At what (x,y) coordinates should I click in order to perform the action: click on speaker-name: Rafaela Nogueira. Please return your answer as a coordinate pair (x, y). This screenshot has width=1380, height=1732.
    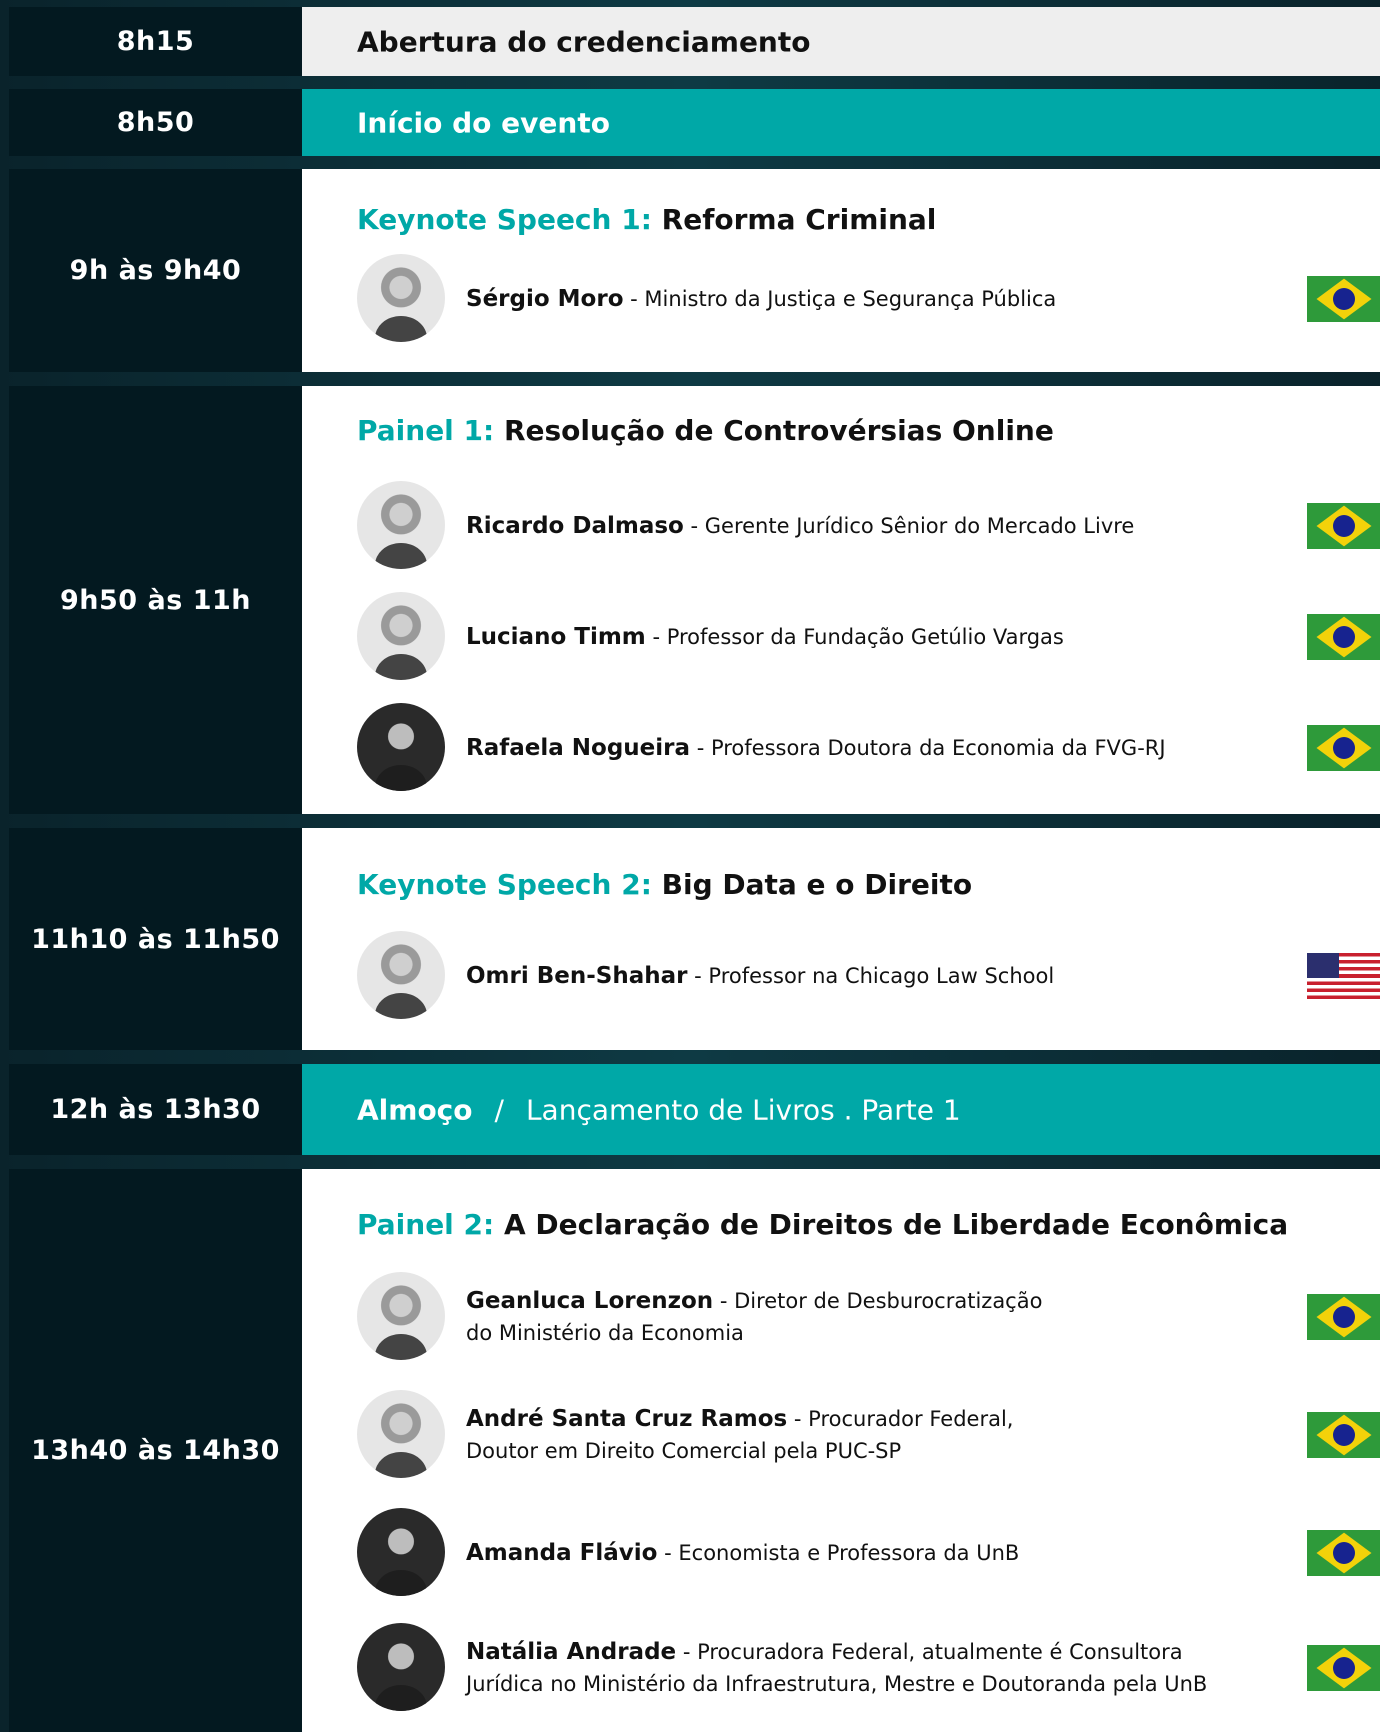
    Looking at the image, I should click on (578, 748).